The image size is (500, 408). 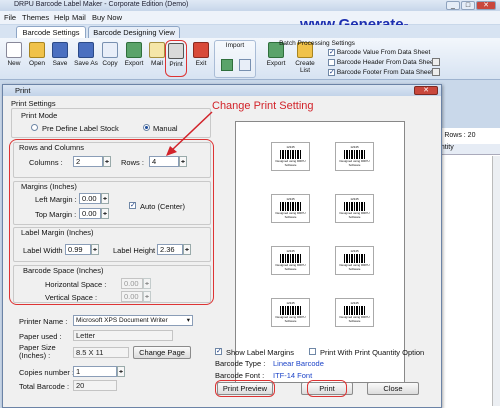 What do you see at coordinates (218, 351) in the screenshot?
I see `show-label-margins-checkbox` at bounding box center [218, 351].